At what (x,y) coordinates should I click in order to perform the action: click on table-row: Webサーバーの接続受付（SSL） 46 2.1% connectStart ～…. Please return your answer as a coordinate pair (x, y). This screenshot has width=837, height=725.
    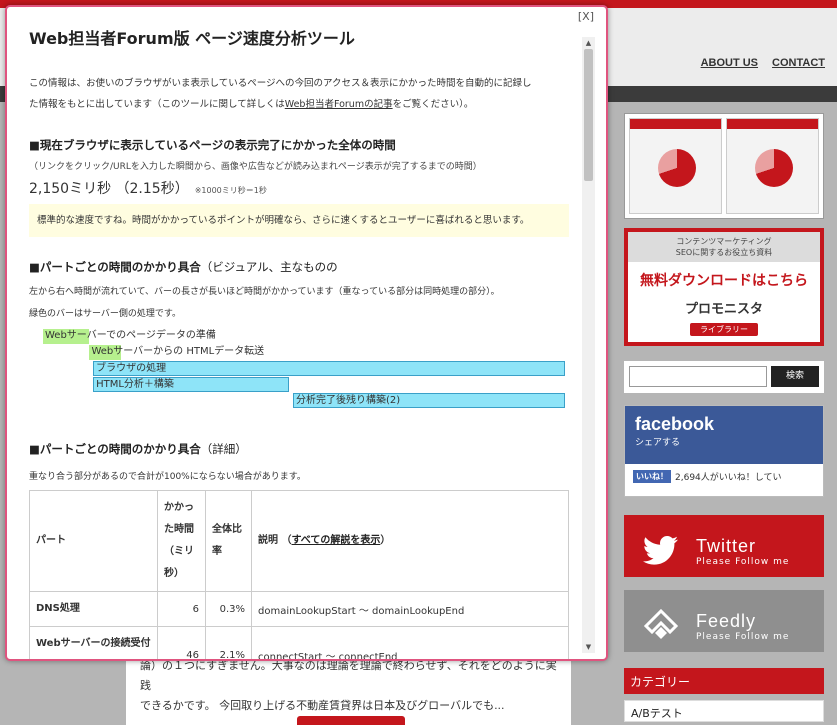
    Looking at the image, I should click on (299, 642).